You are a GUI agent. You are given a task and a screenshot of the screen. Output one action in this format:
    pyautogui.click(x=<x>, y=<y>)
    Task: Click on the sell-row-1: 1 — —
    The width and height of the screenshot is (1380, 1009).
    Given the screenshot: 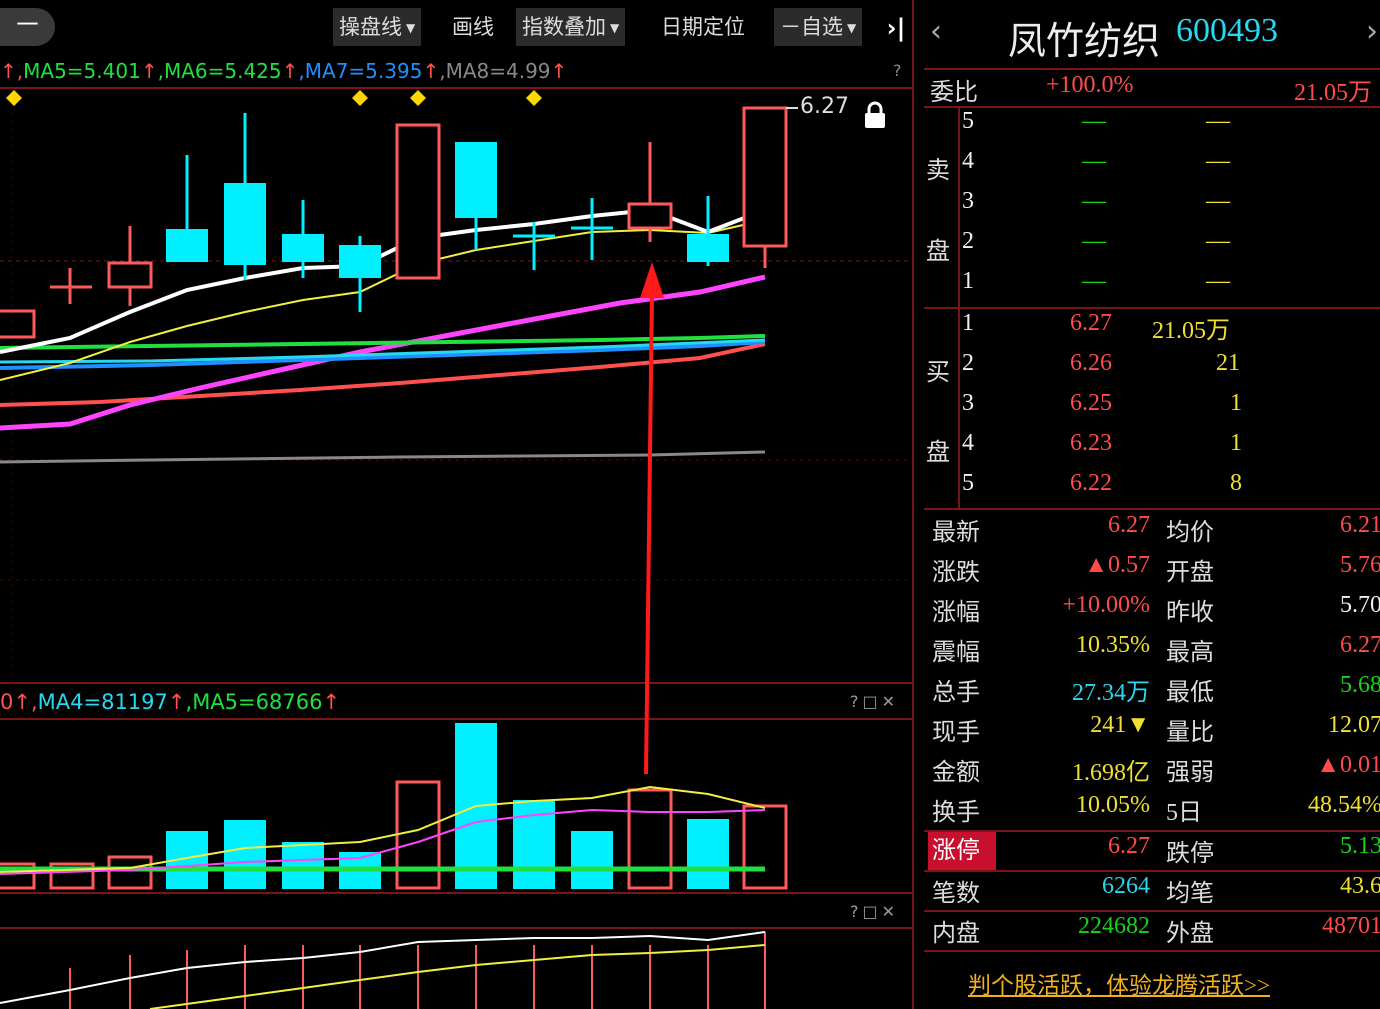 What is the action you would take?
    pyautogui.click(x=1152, y=288)
    